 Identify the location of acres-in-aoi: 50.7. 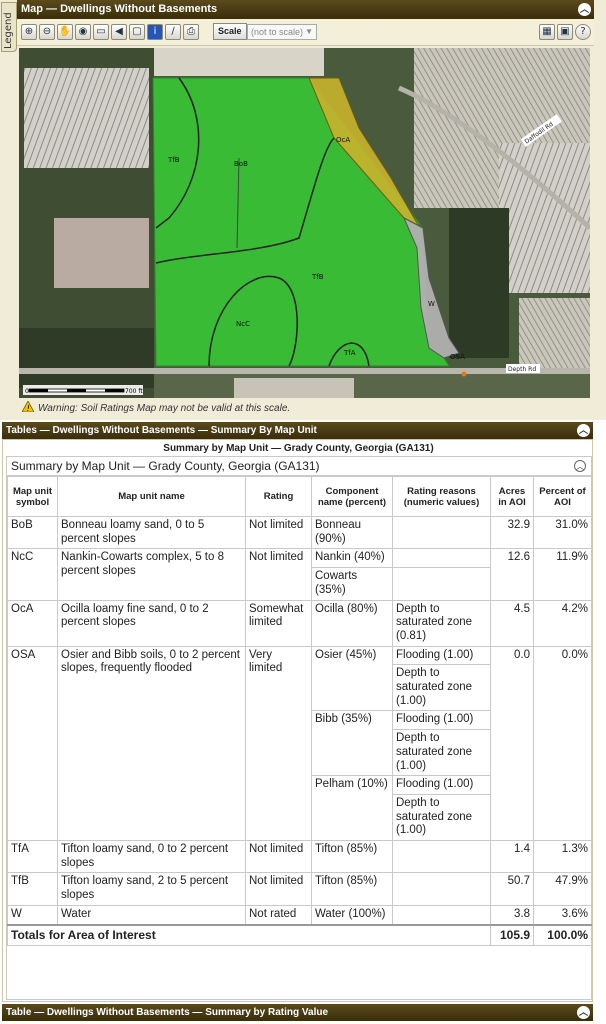
(512, 889).